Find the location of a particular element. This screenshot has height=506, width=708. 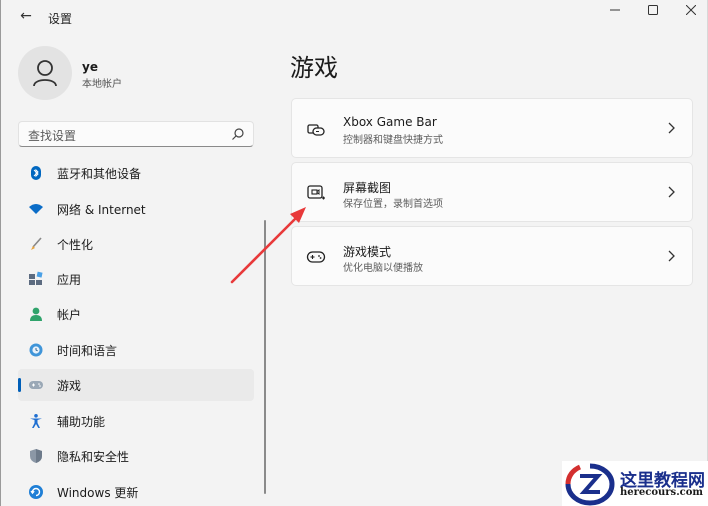

watermark: 这里教程网 herecours.com is located at coordinates (635, 483).